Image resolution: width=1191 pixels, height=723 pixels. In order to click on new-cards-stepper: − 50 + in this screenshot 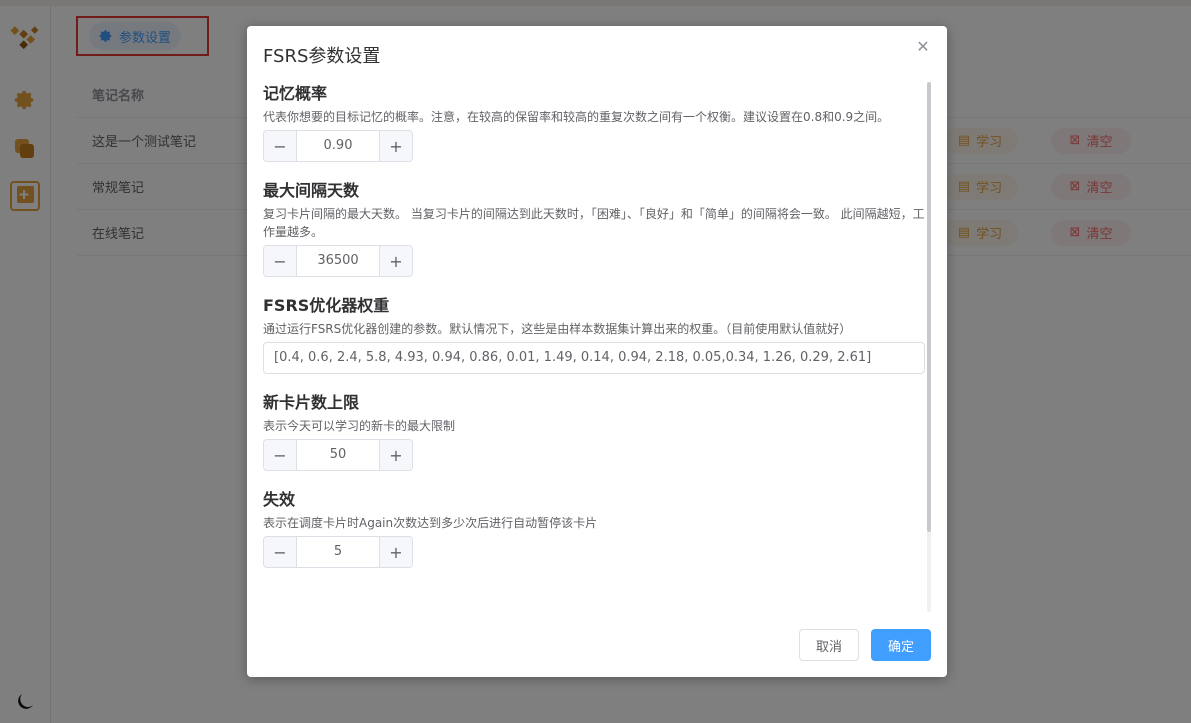, I will do `click(338, 455)`.